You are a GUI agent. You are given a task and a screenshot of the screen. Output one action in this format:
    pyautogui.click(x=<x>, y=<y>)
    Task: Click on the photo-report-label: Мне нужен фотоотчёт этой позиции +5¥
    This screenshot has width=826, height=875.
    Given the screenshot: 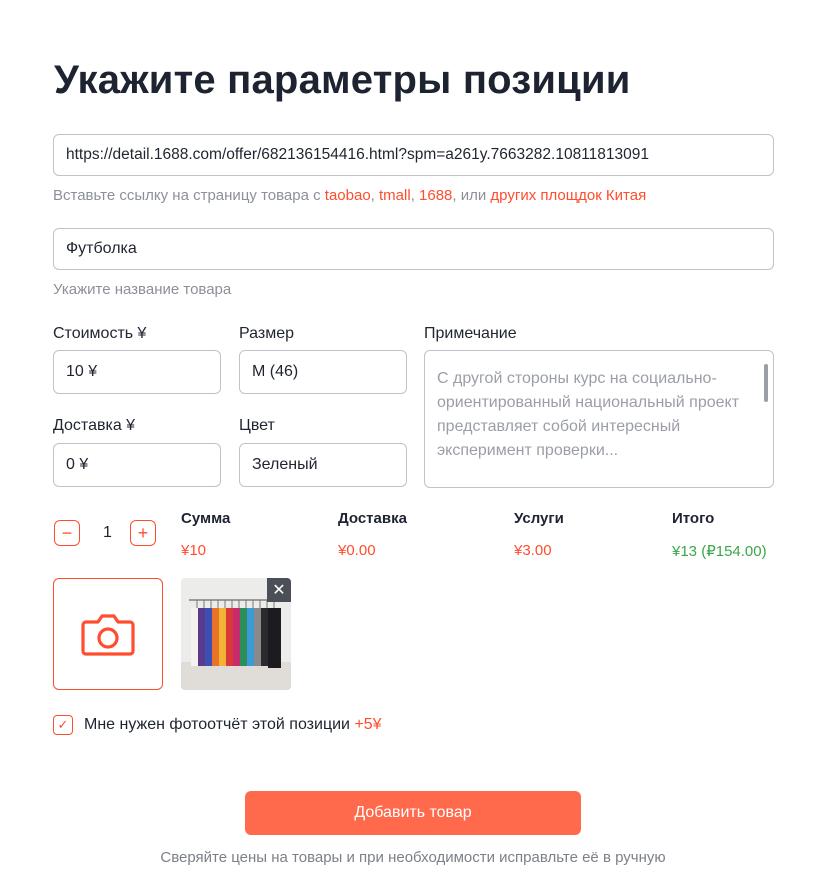 What is the action you would take?
    pyautogui.click(x=233, y=724)
    